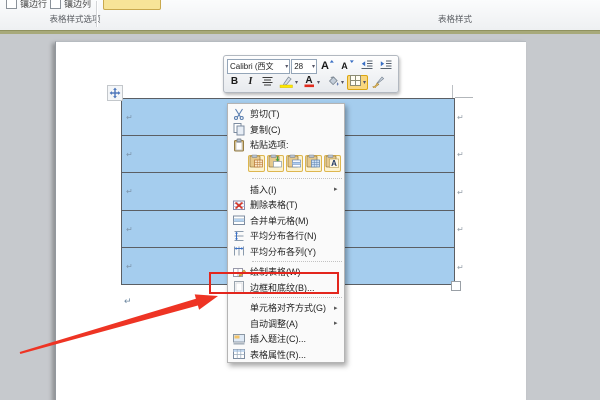 The width and height of the screenshot is (600, 400). Describe the element at coordinates (263, 189) in the screenshot. I see `menu-item-label: 插入(I)` at that location.